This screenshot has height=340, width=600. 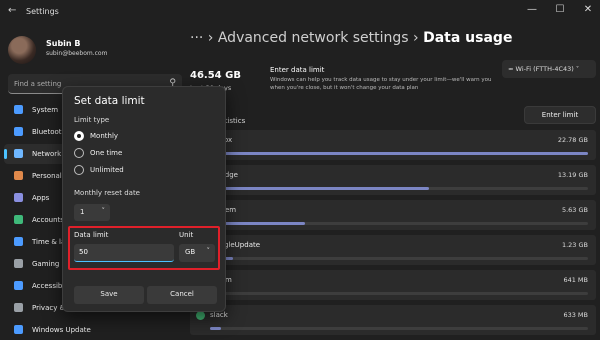 What do you see at coordinates (18, 241) in the screenshot?
I see `globe-icon` at bounding box center [18, 241].